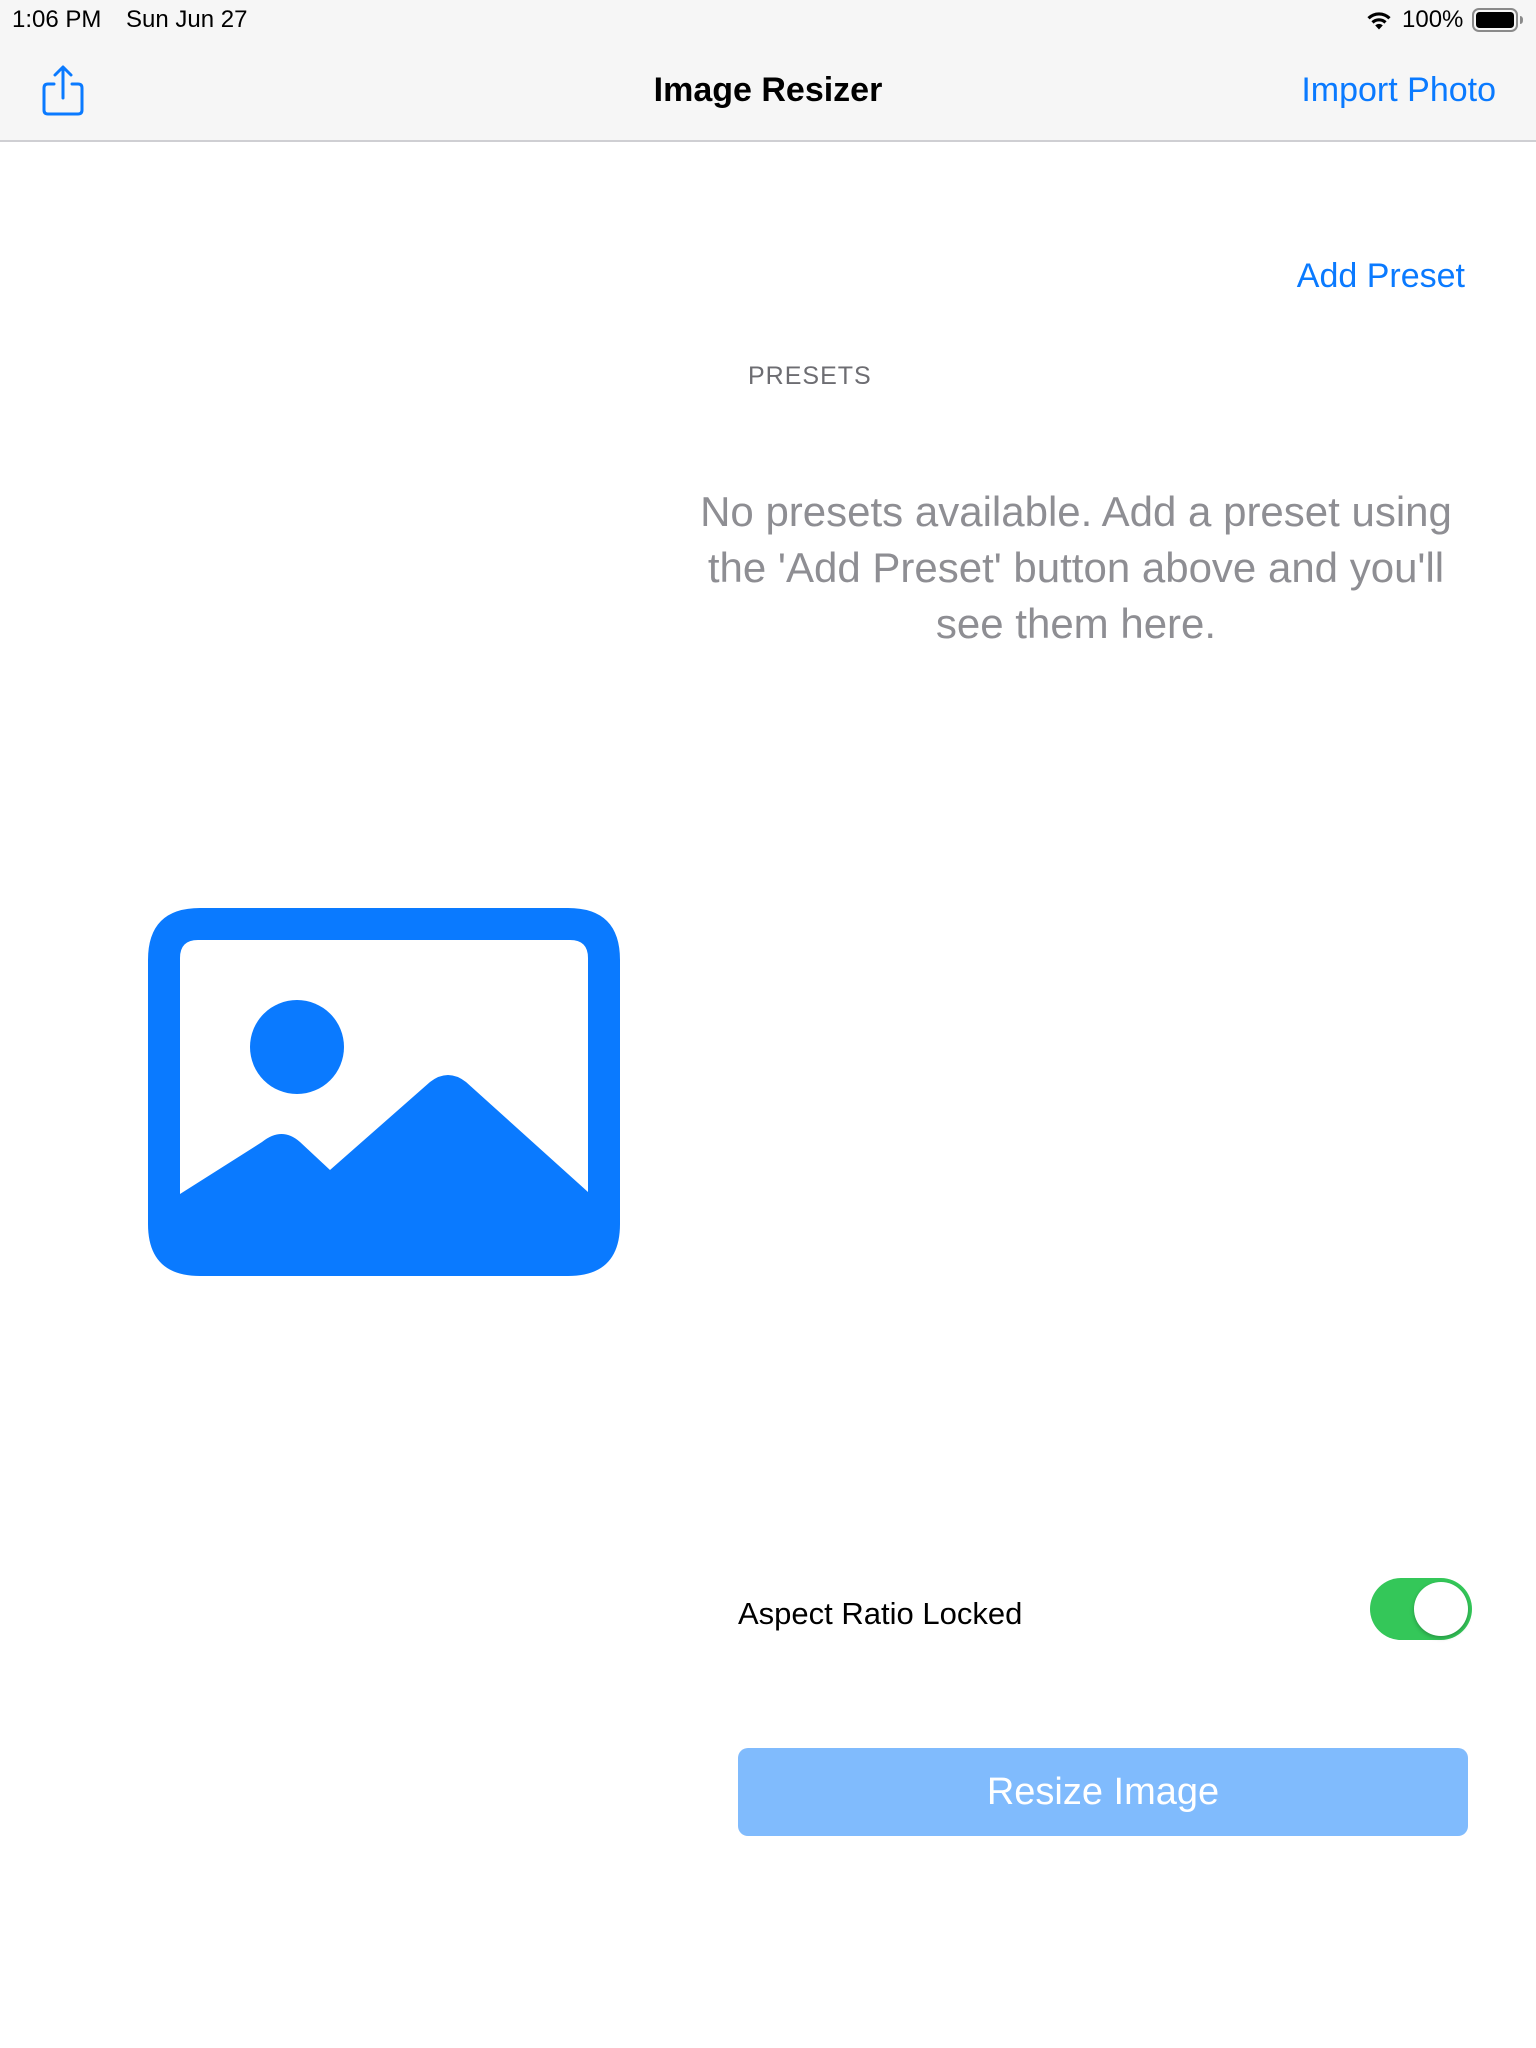  What do you see at coordinates (1398, 90) in the screenshot?
I see `import-photo-button: Import Photo` at bounding box center [1398, 90].